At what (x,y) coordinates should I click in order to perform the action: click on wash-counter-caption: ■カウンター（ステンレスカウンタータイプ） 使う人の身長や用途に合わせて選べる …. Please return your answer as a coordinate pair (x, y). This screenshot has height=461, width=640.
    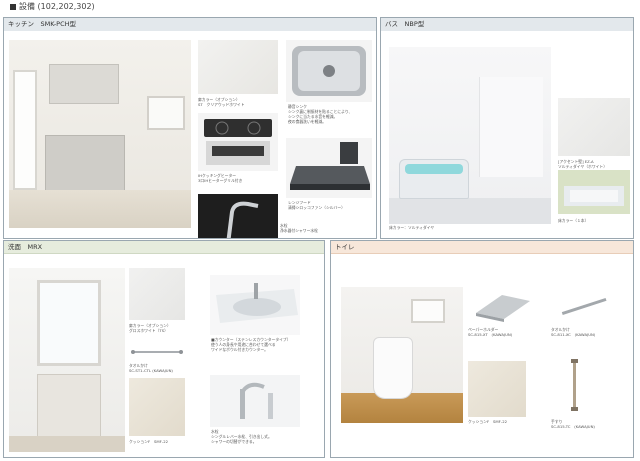
    Looking at the image, I should click on (251, 344).